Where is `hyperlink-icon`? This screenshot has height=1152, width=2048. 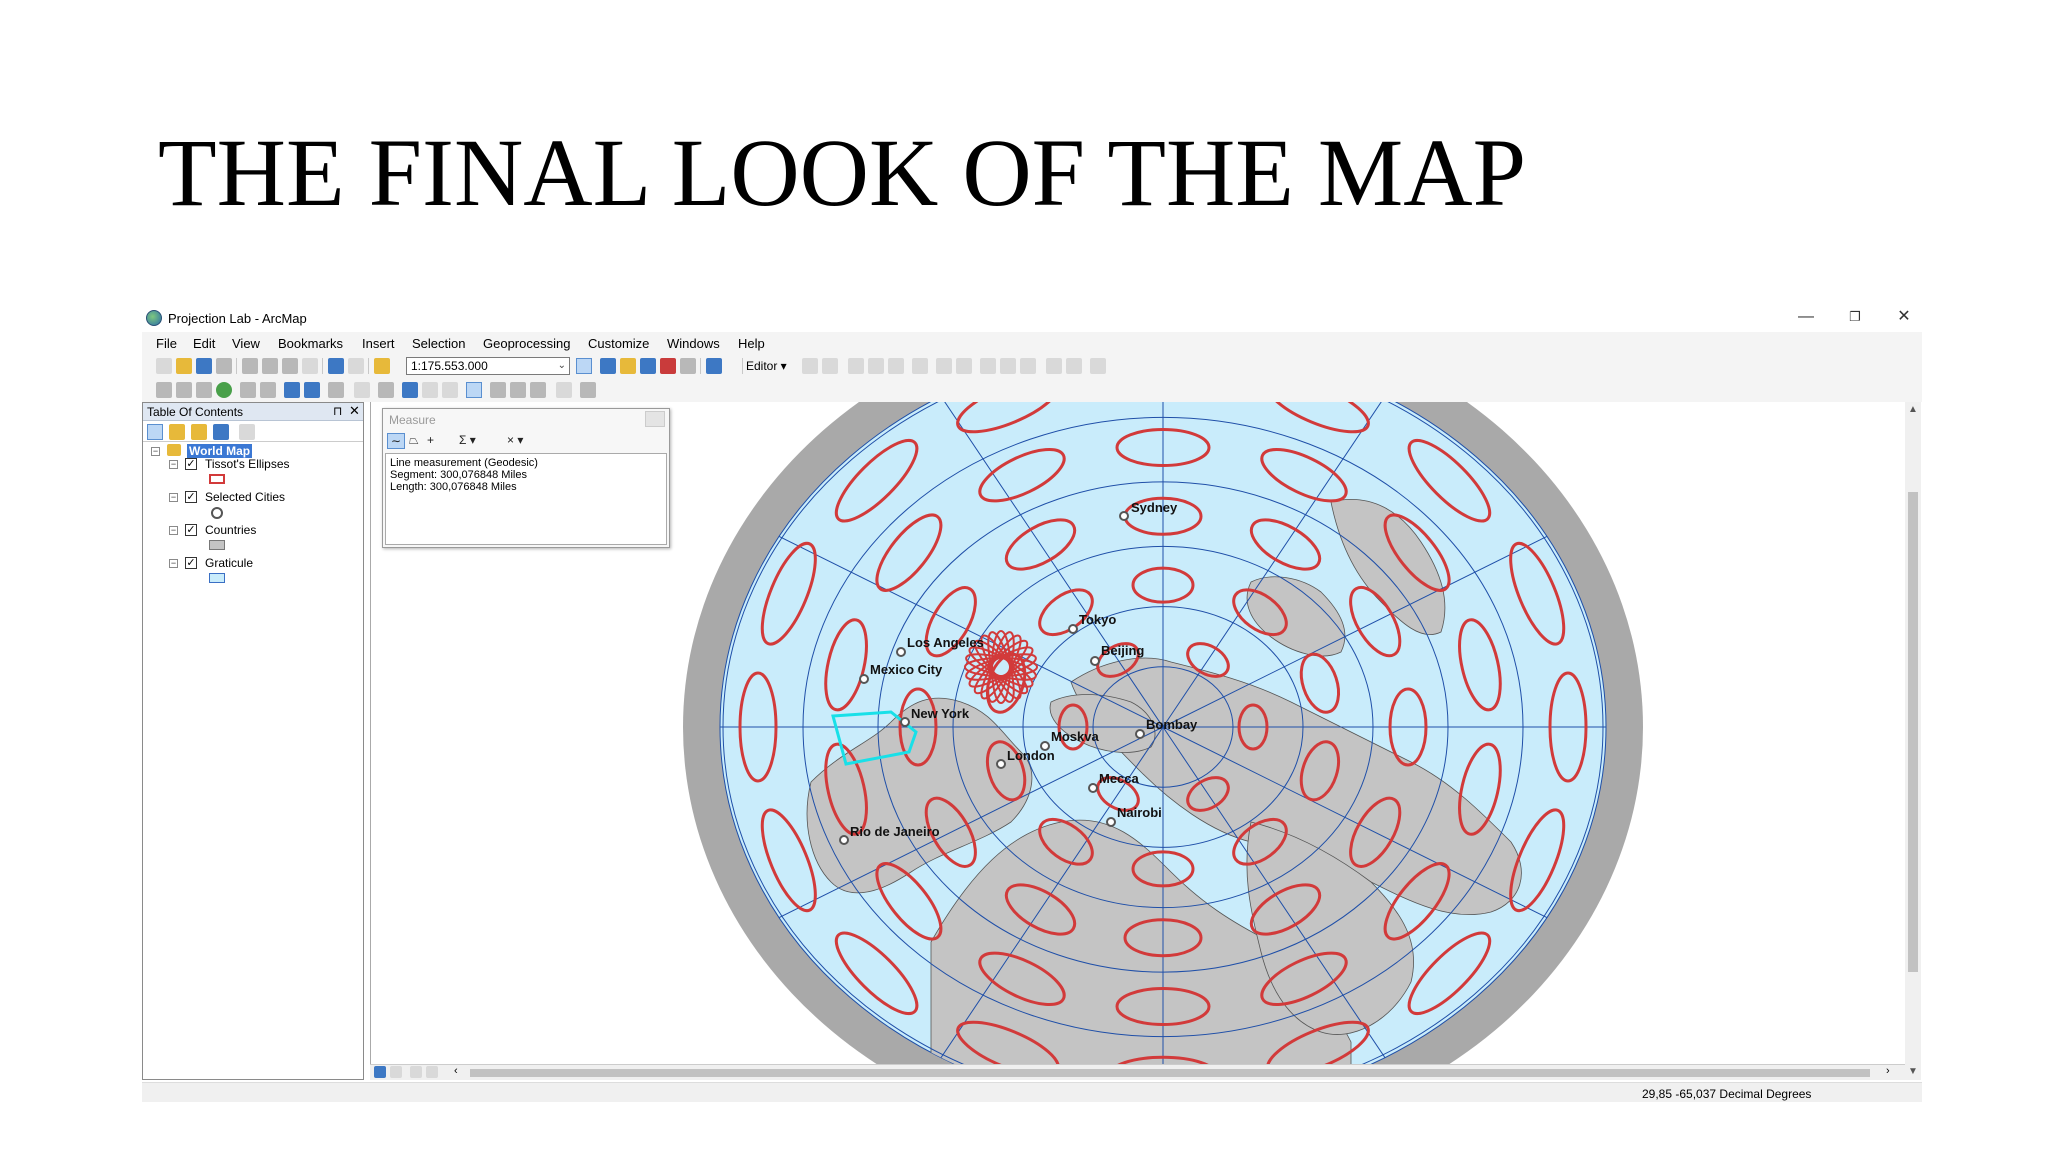 hyperlink-icon is located at coordinates (430, 390).